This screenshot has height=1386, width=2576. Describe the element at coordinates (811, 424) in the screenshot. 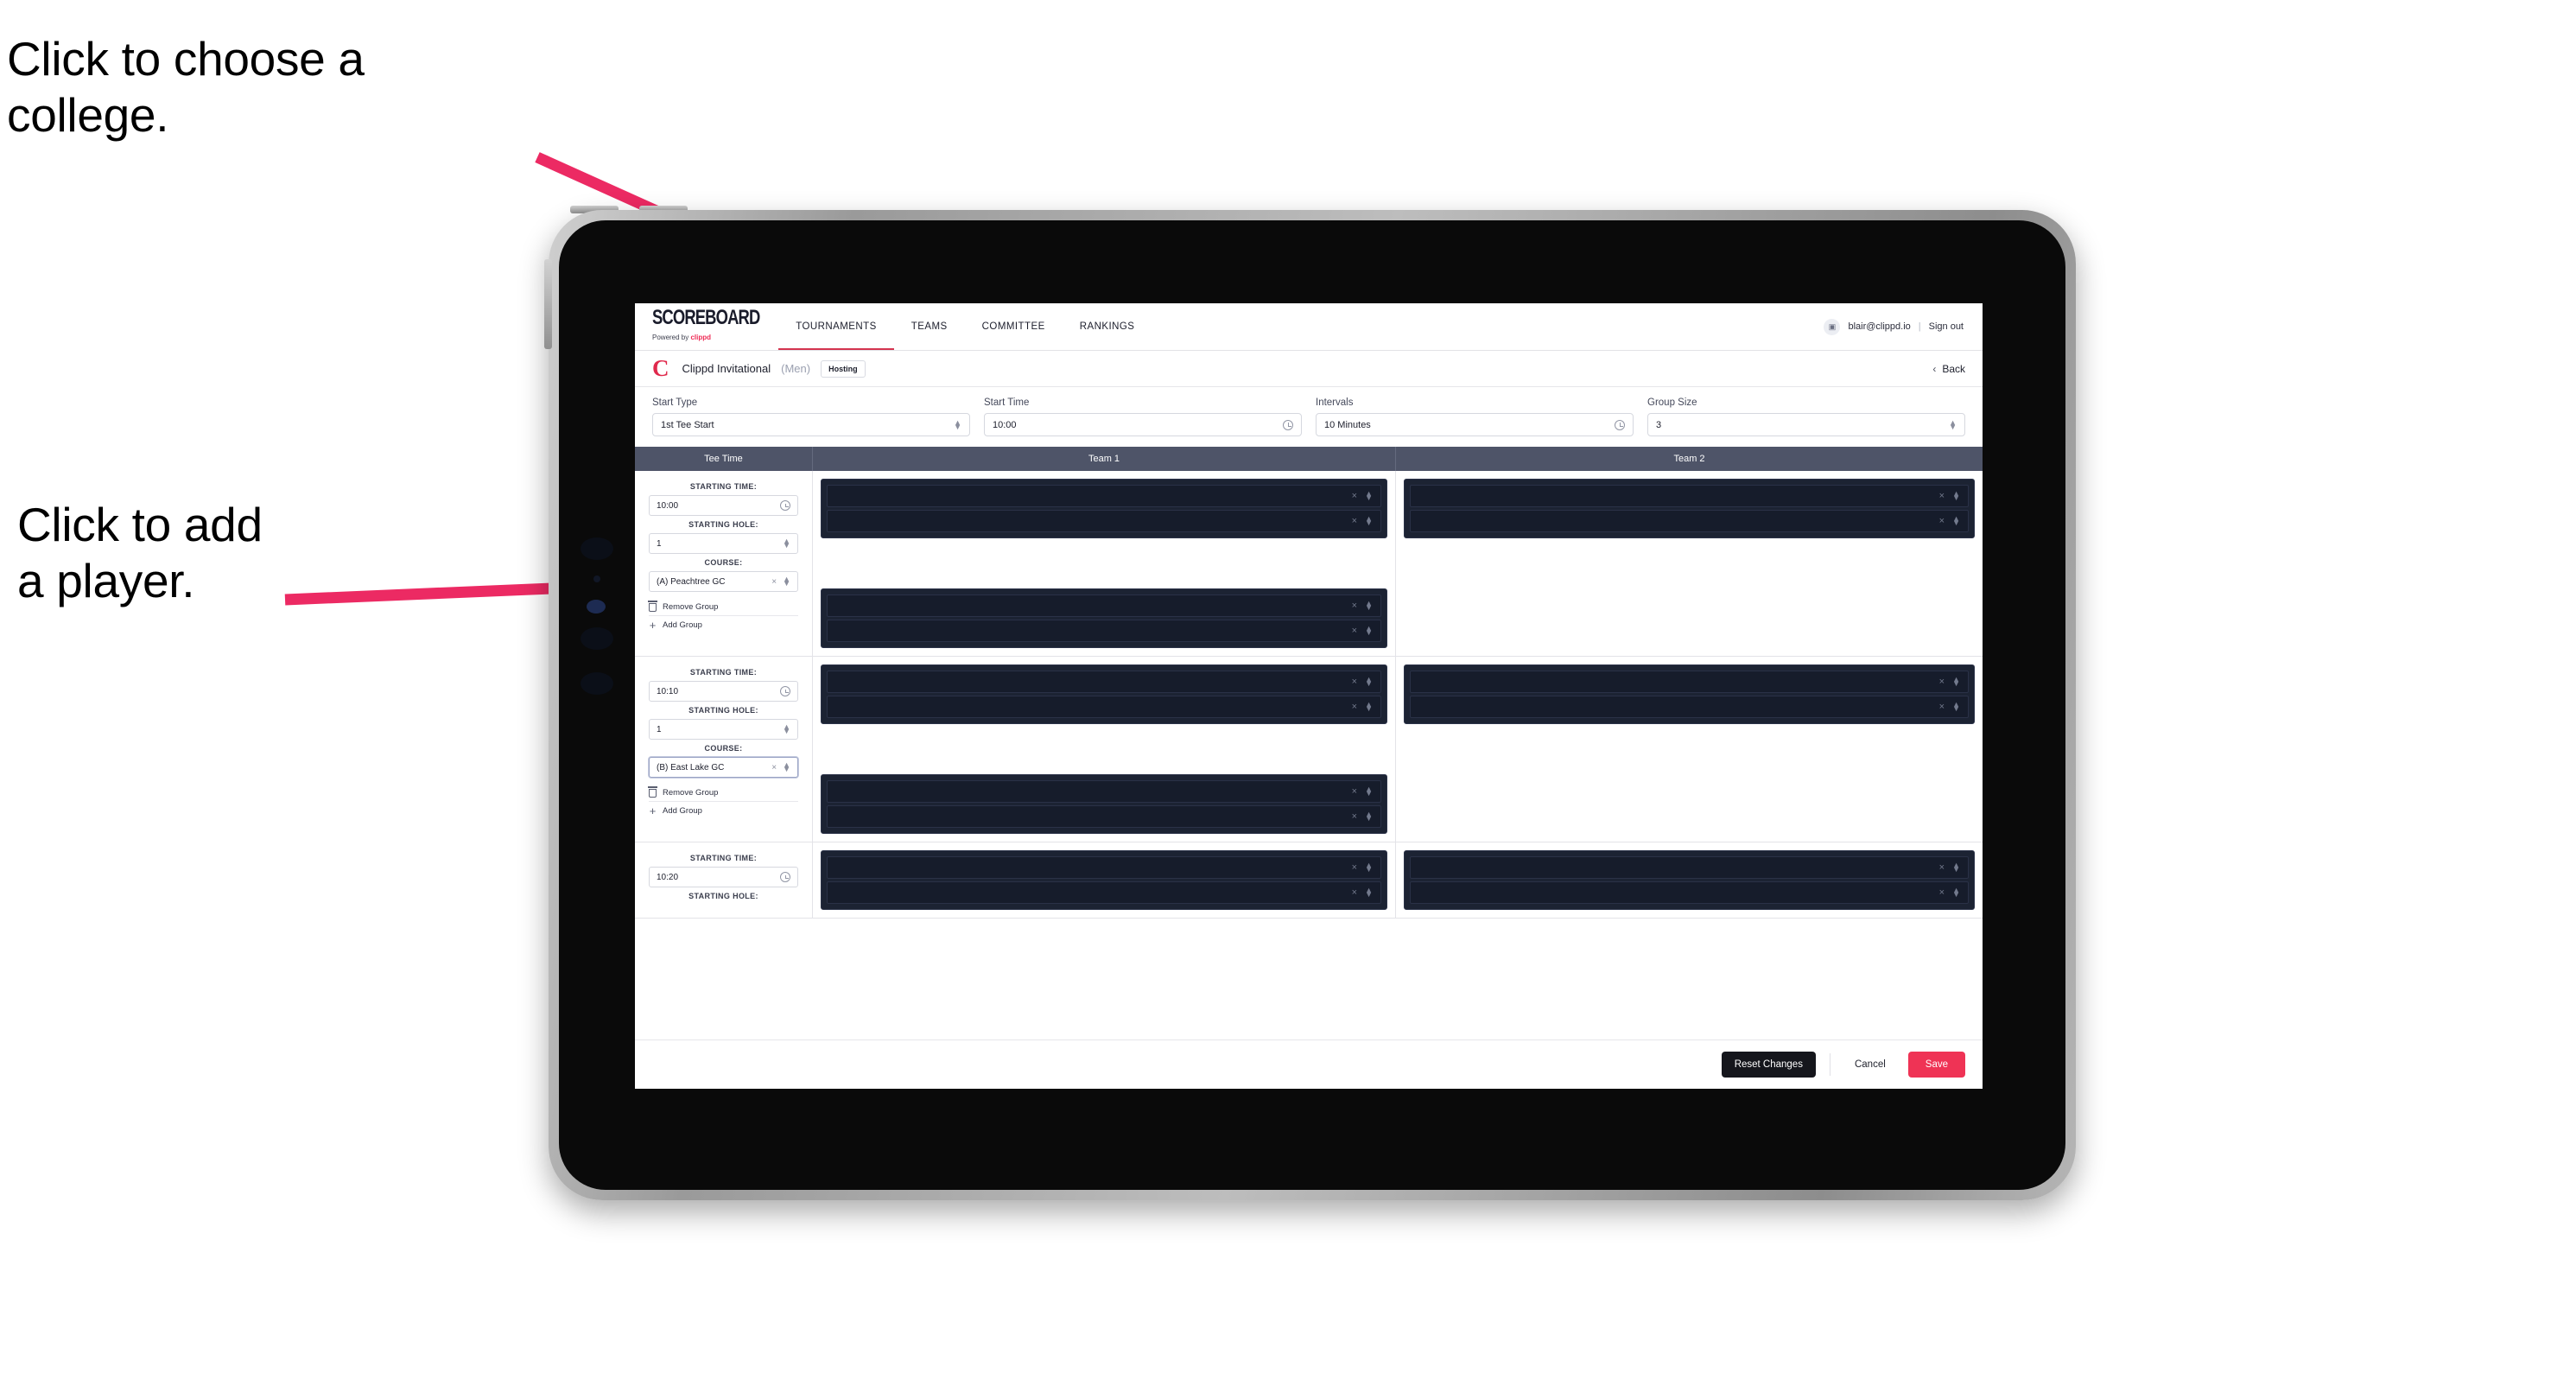

I see `start-type-select: 1st Tee Start ▲ ▼` at that location.